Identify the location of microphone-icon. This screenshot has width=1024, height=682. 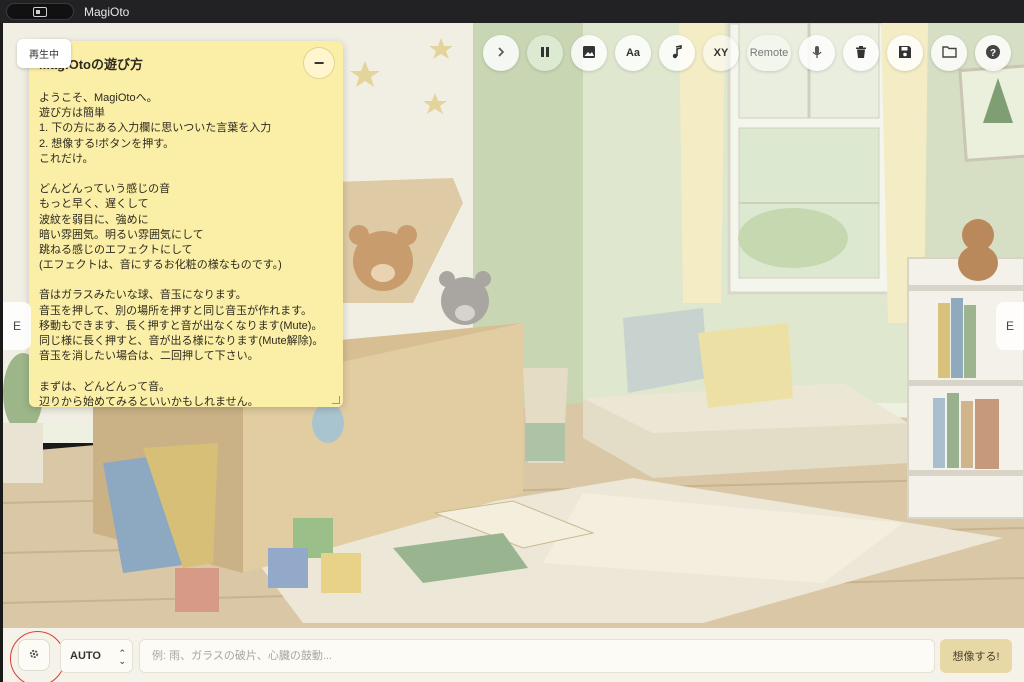
(817, 53).